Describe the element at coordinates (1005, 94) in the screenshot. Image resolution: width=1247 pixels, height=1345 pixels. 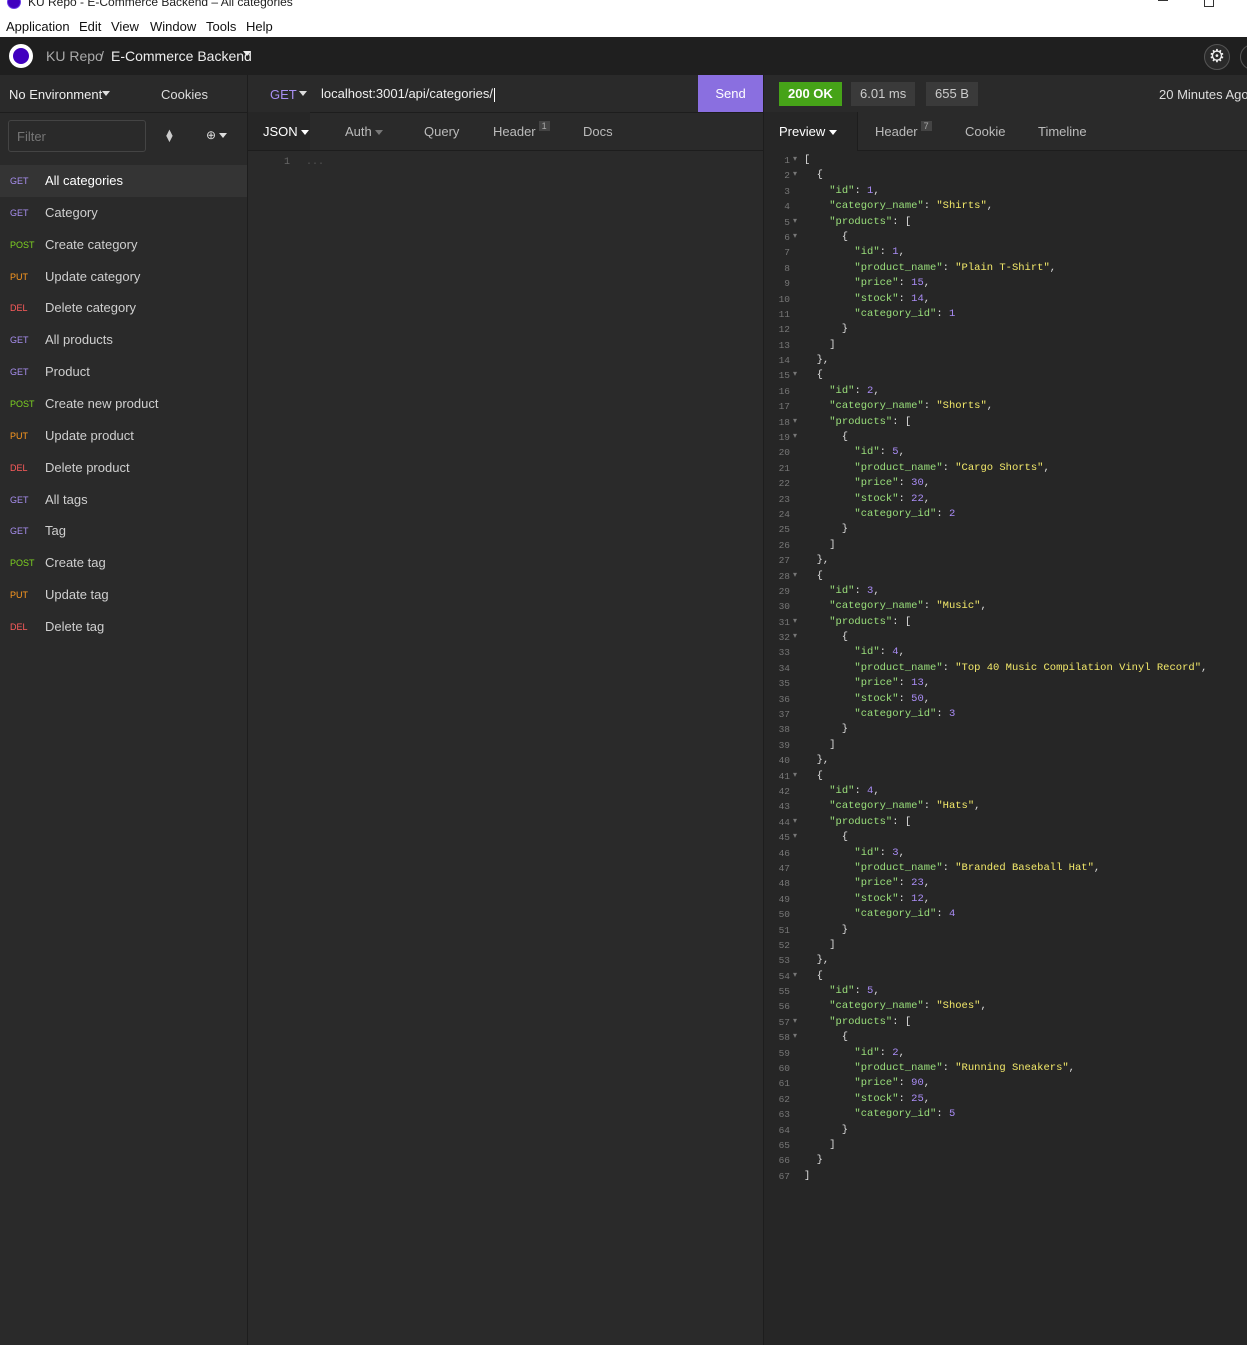
I see `response-status-bar: 200 OK 6.01 ms 655 B 20 Minutes Ago` at that location.